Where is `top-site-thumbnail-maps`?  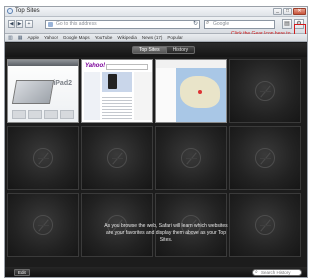 top-site-thumbnail-maps is located at coordinates (191, 91).